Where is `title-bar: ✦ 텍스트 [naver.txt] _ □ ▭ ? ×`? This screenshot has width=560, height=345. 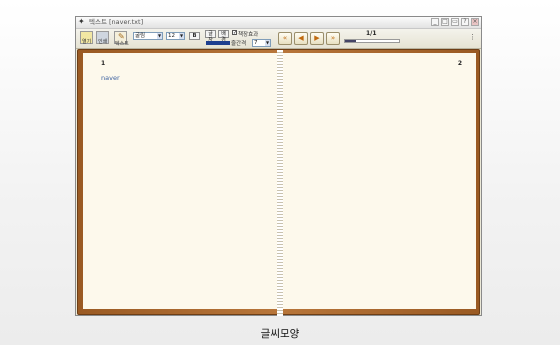 title-bar: ✦ 텍스트 [naver.txt] _ □ ▭ ? × is located at coordinates (278, 23).